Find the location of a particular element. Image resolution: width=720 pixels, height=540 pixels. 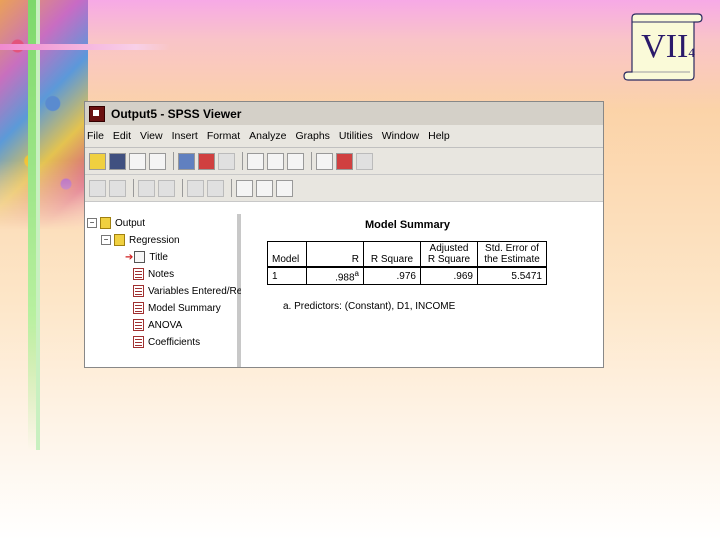

tree-label: Output is located at coordinates (130, 223).